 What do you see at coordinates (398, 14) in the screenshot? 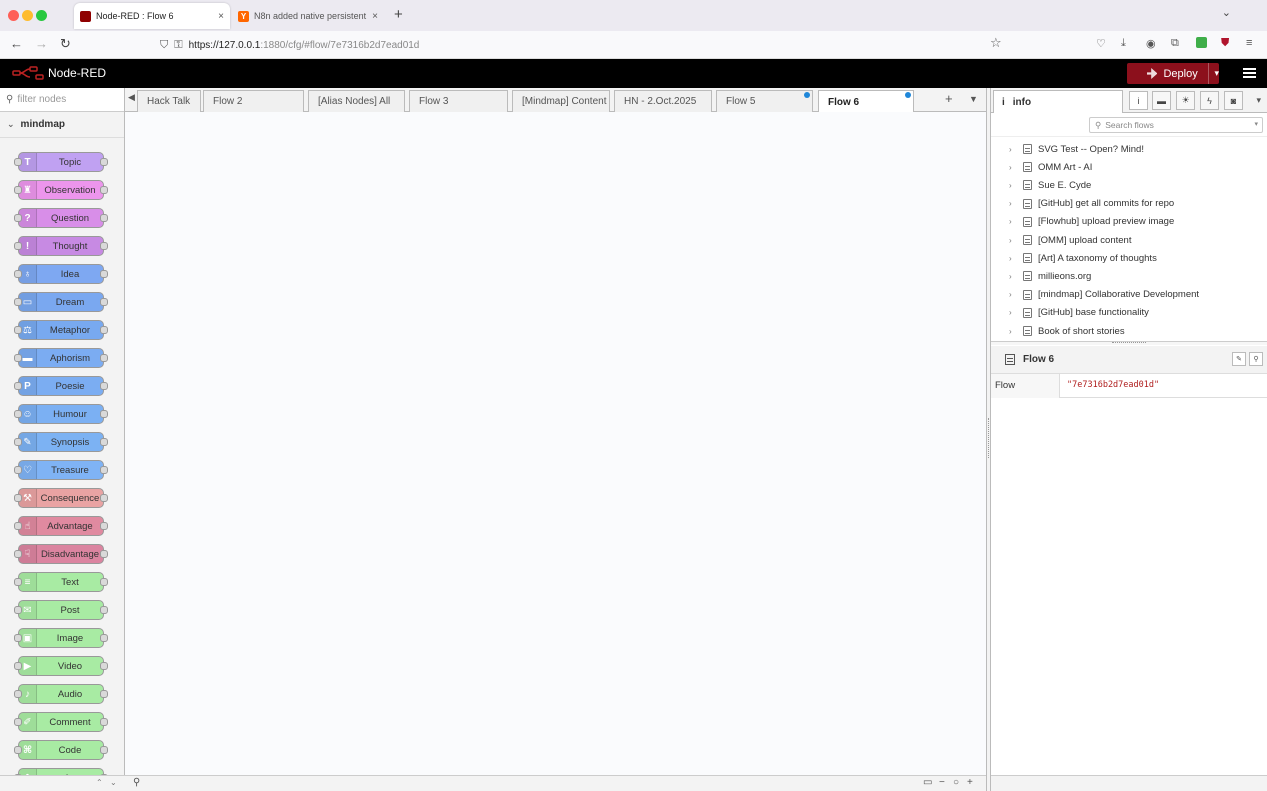
I see `new-tab-button: +` at bounding box center [398, 14].